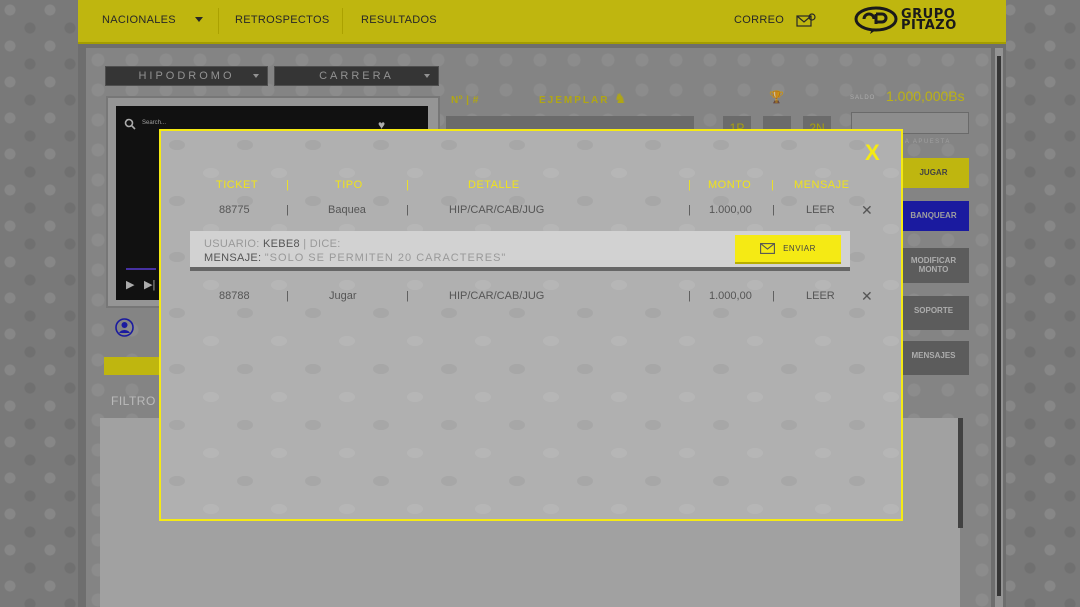 The height and width of the screenshot is (607, 1080). I want to click on send-label: ENVIAR, so click(799, 248).